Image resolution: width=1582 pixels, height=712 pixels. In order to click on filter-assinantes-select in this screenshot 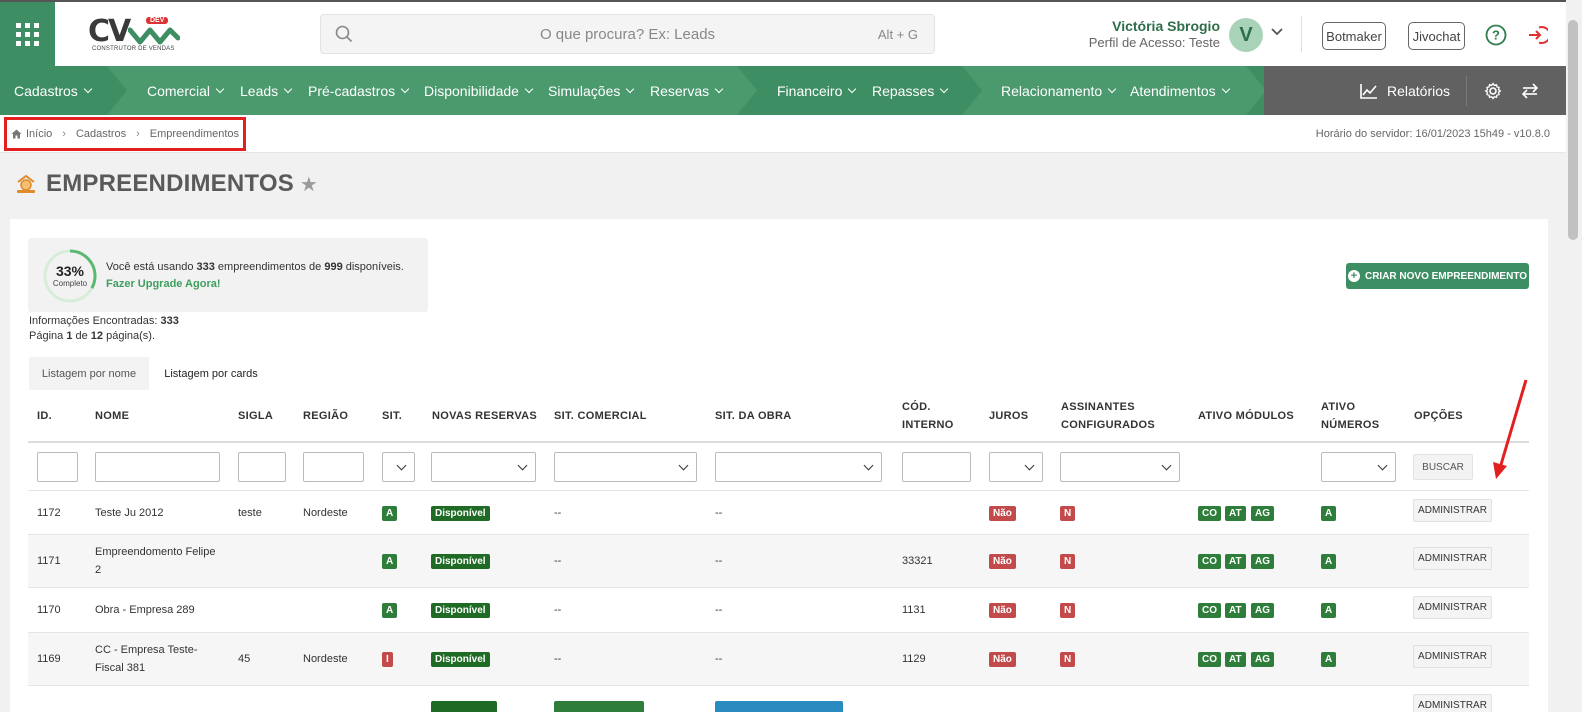, I will do `click(1120, 467)`.